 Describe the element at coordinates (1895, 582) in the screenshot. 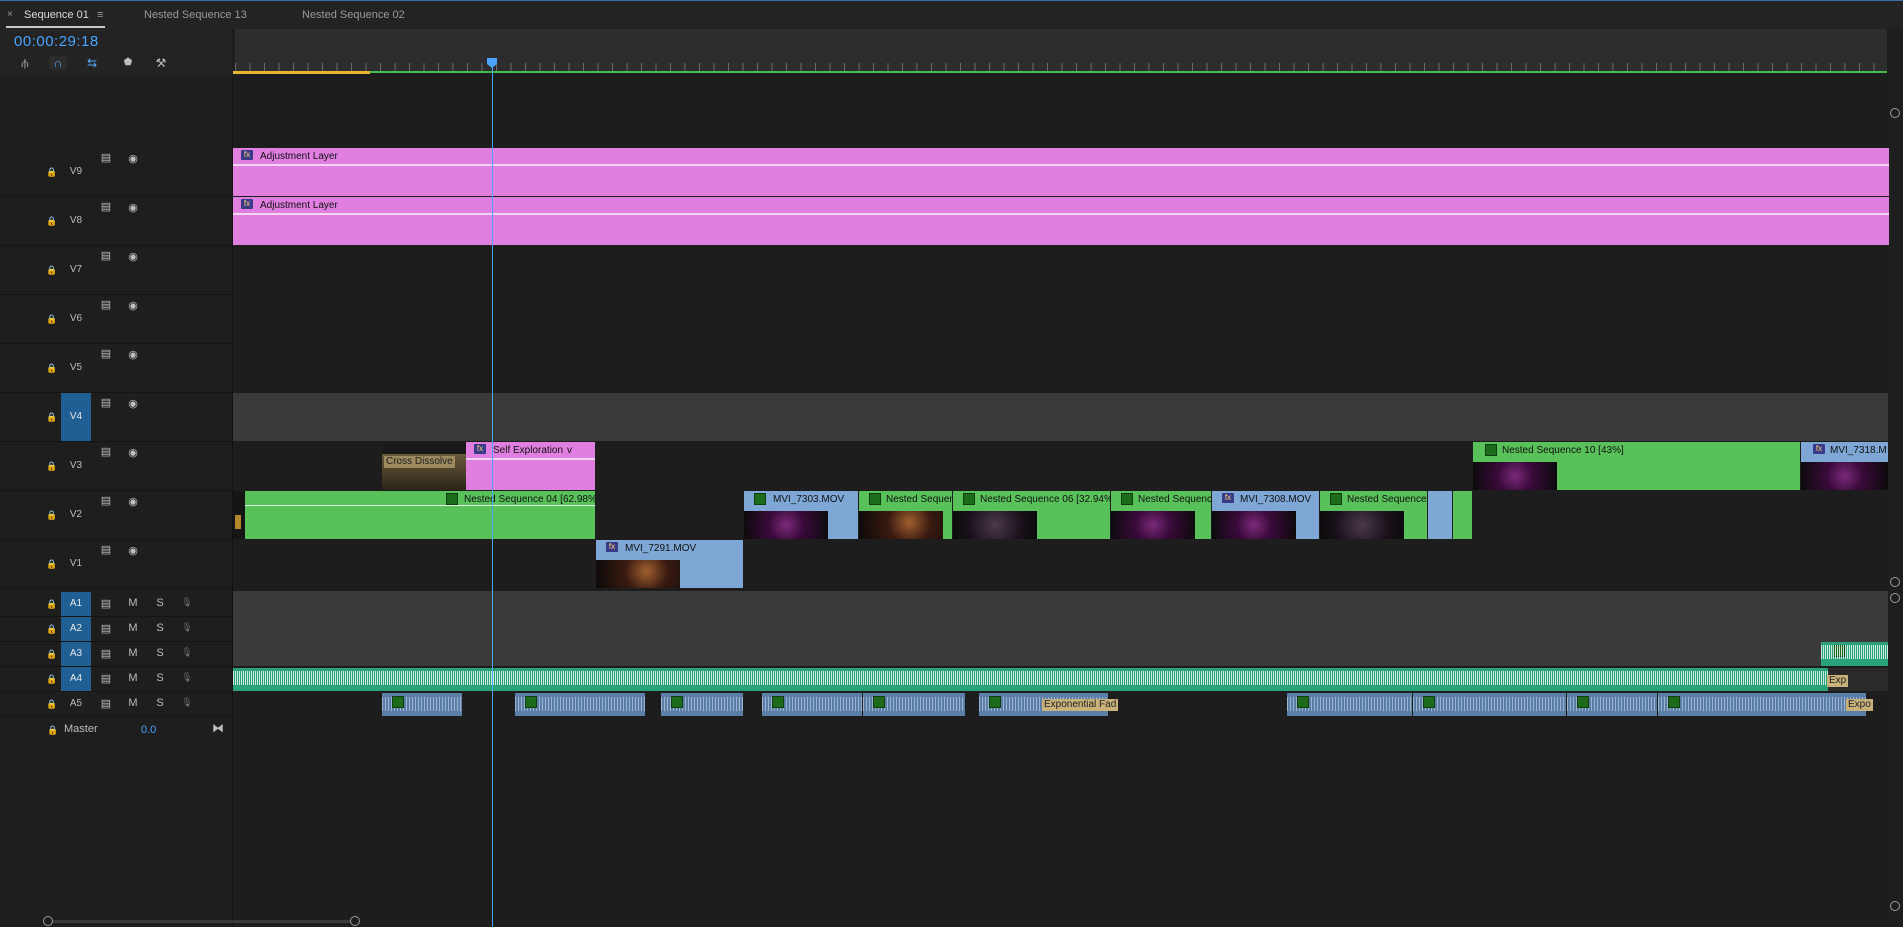

I see `vscroll-video-bottom-knob` at that location.